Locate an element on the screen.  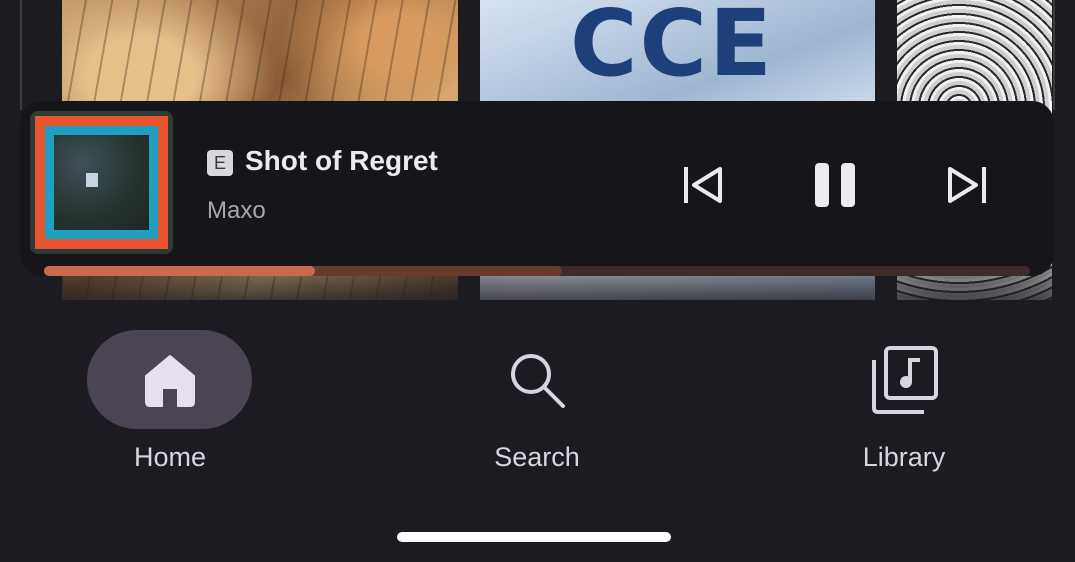
pause-button is located at coordinates (835, 185).